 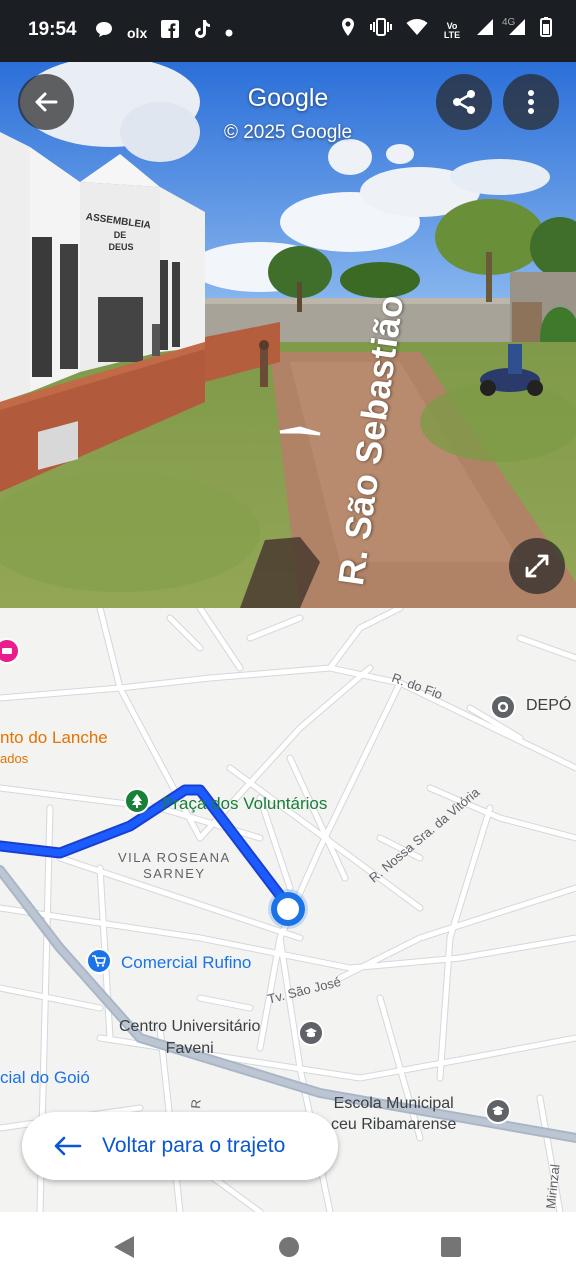 What do you see at coordinates (288, 31) in the screenshot?
I see `status-bar: 19:54 olx Vo LTE 4G` at bounding box center [288, 31].